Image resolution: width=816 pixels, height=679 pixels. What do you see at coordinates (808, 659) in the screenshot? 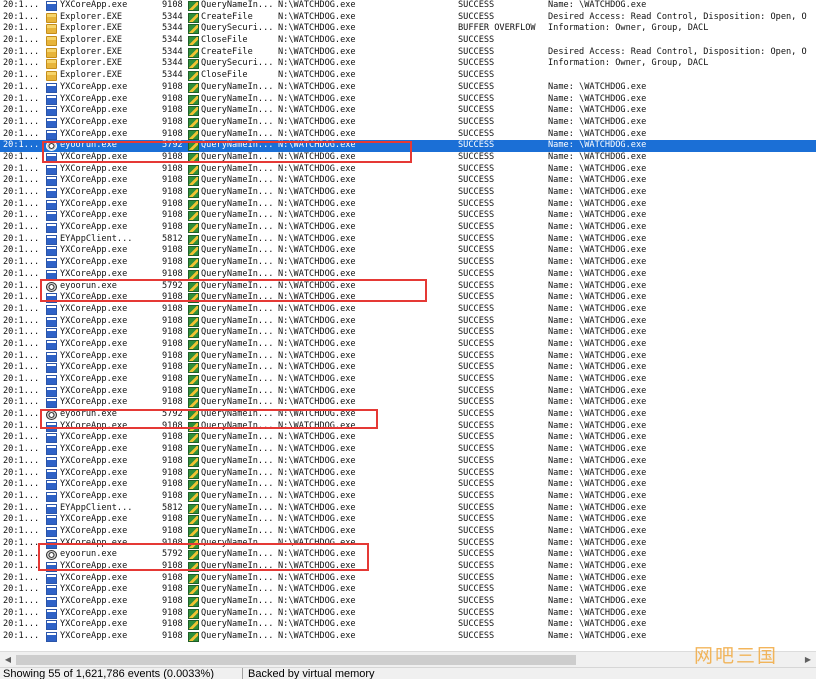
I see `scroll-right-arrow-icon: ▶` at bounding box center [808, 659].